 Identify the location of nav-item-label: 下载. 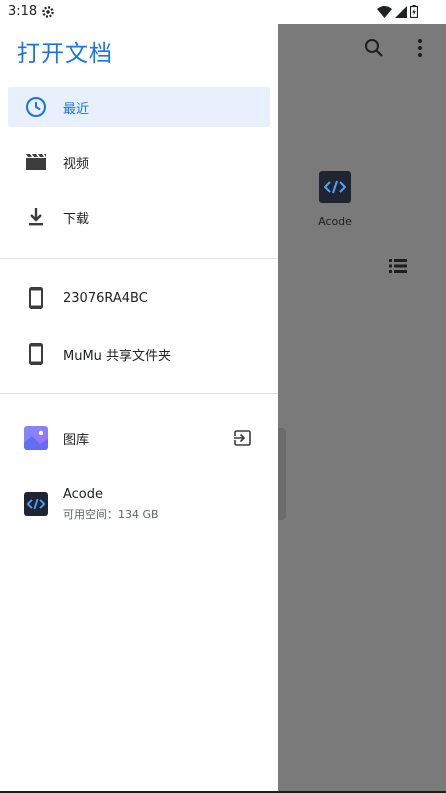
(76, 219).